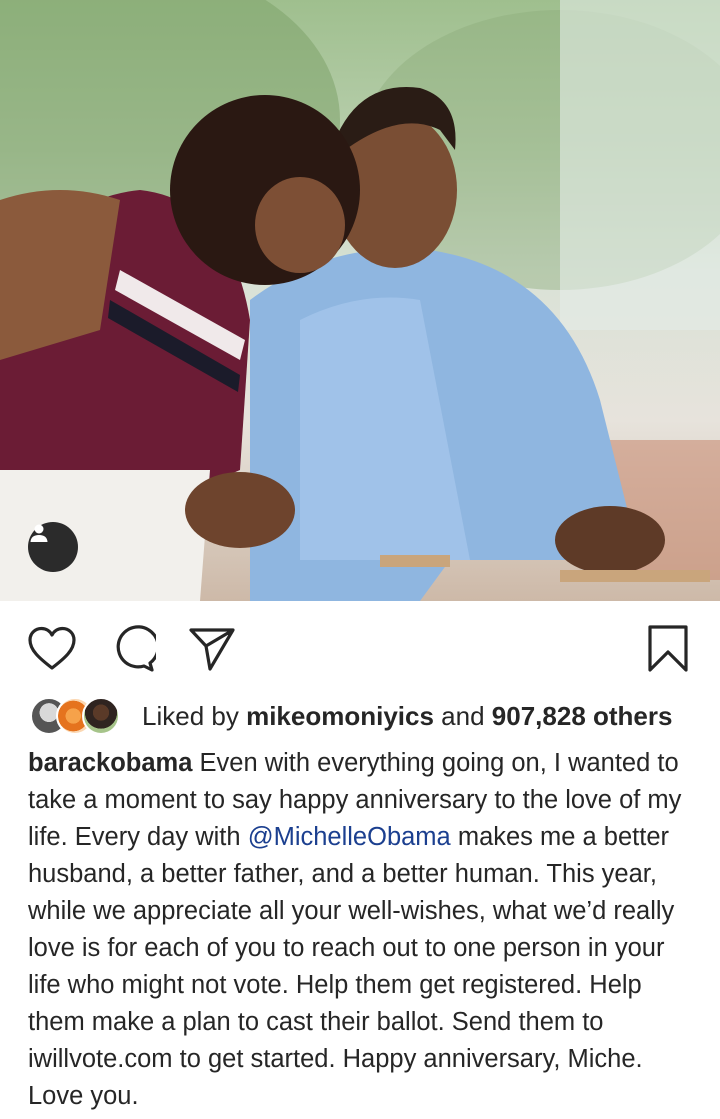 This screenshot has height=1119, width=720. What do you see at coordinates (349, 837) in the screenshot?
I see `caption-mention: @MichelleObama` at bounding box center [349, 837].